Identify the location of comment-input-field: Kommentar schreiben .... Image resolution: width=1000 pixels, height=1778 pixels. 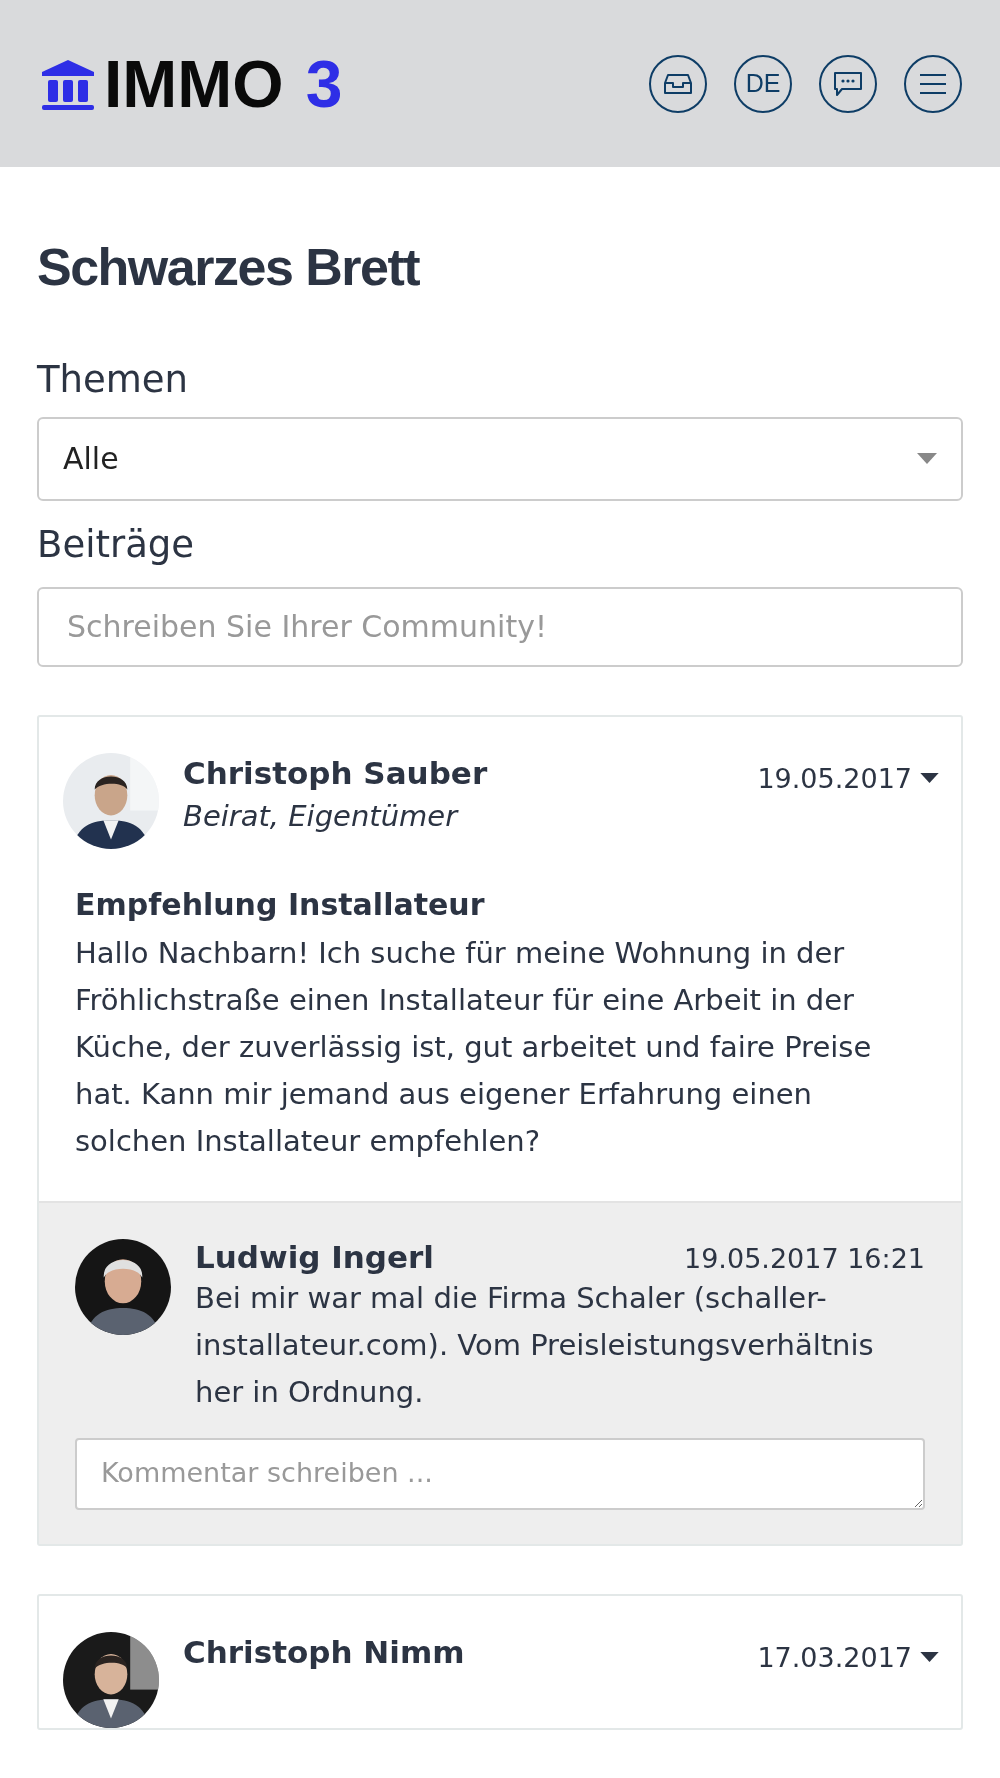
(500, 1473).